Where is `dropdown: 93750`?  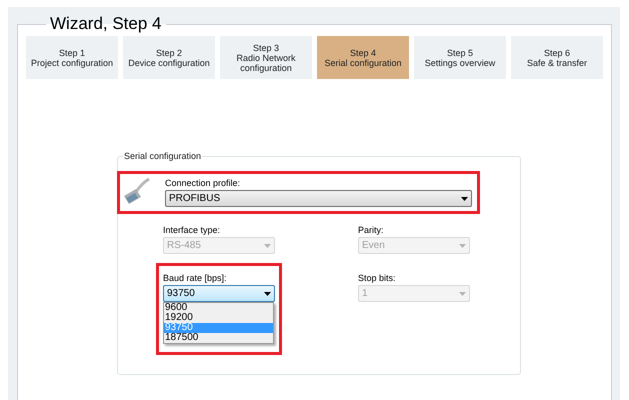
dropdown: 93750 is located at coordinates (219, 293).